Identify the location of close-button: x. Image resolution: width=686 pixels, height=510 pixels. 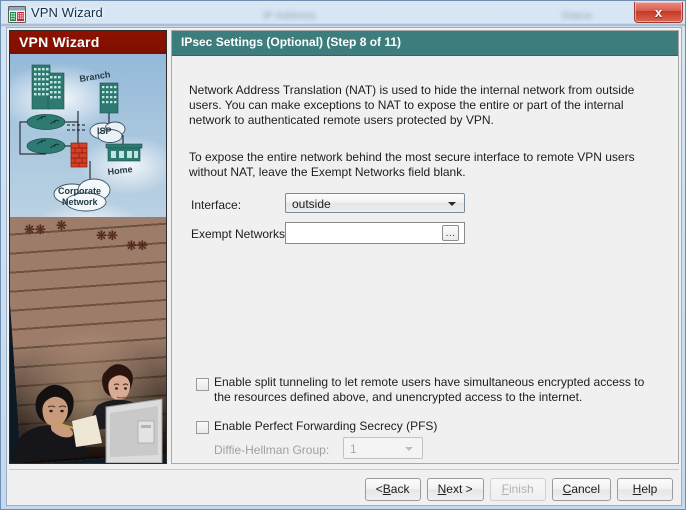
(658, 12).